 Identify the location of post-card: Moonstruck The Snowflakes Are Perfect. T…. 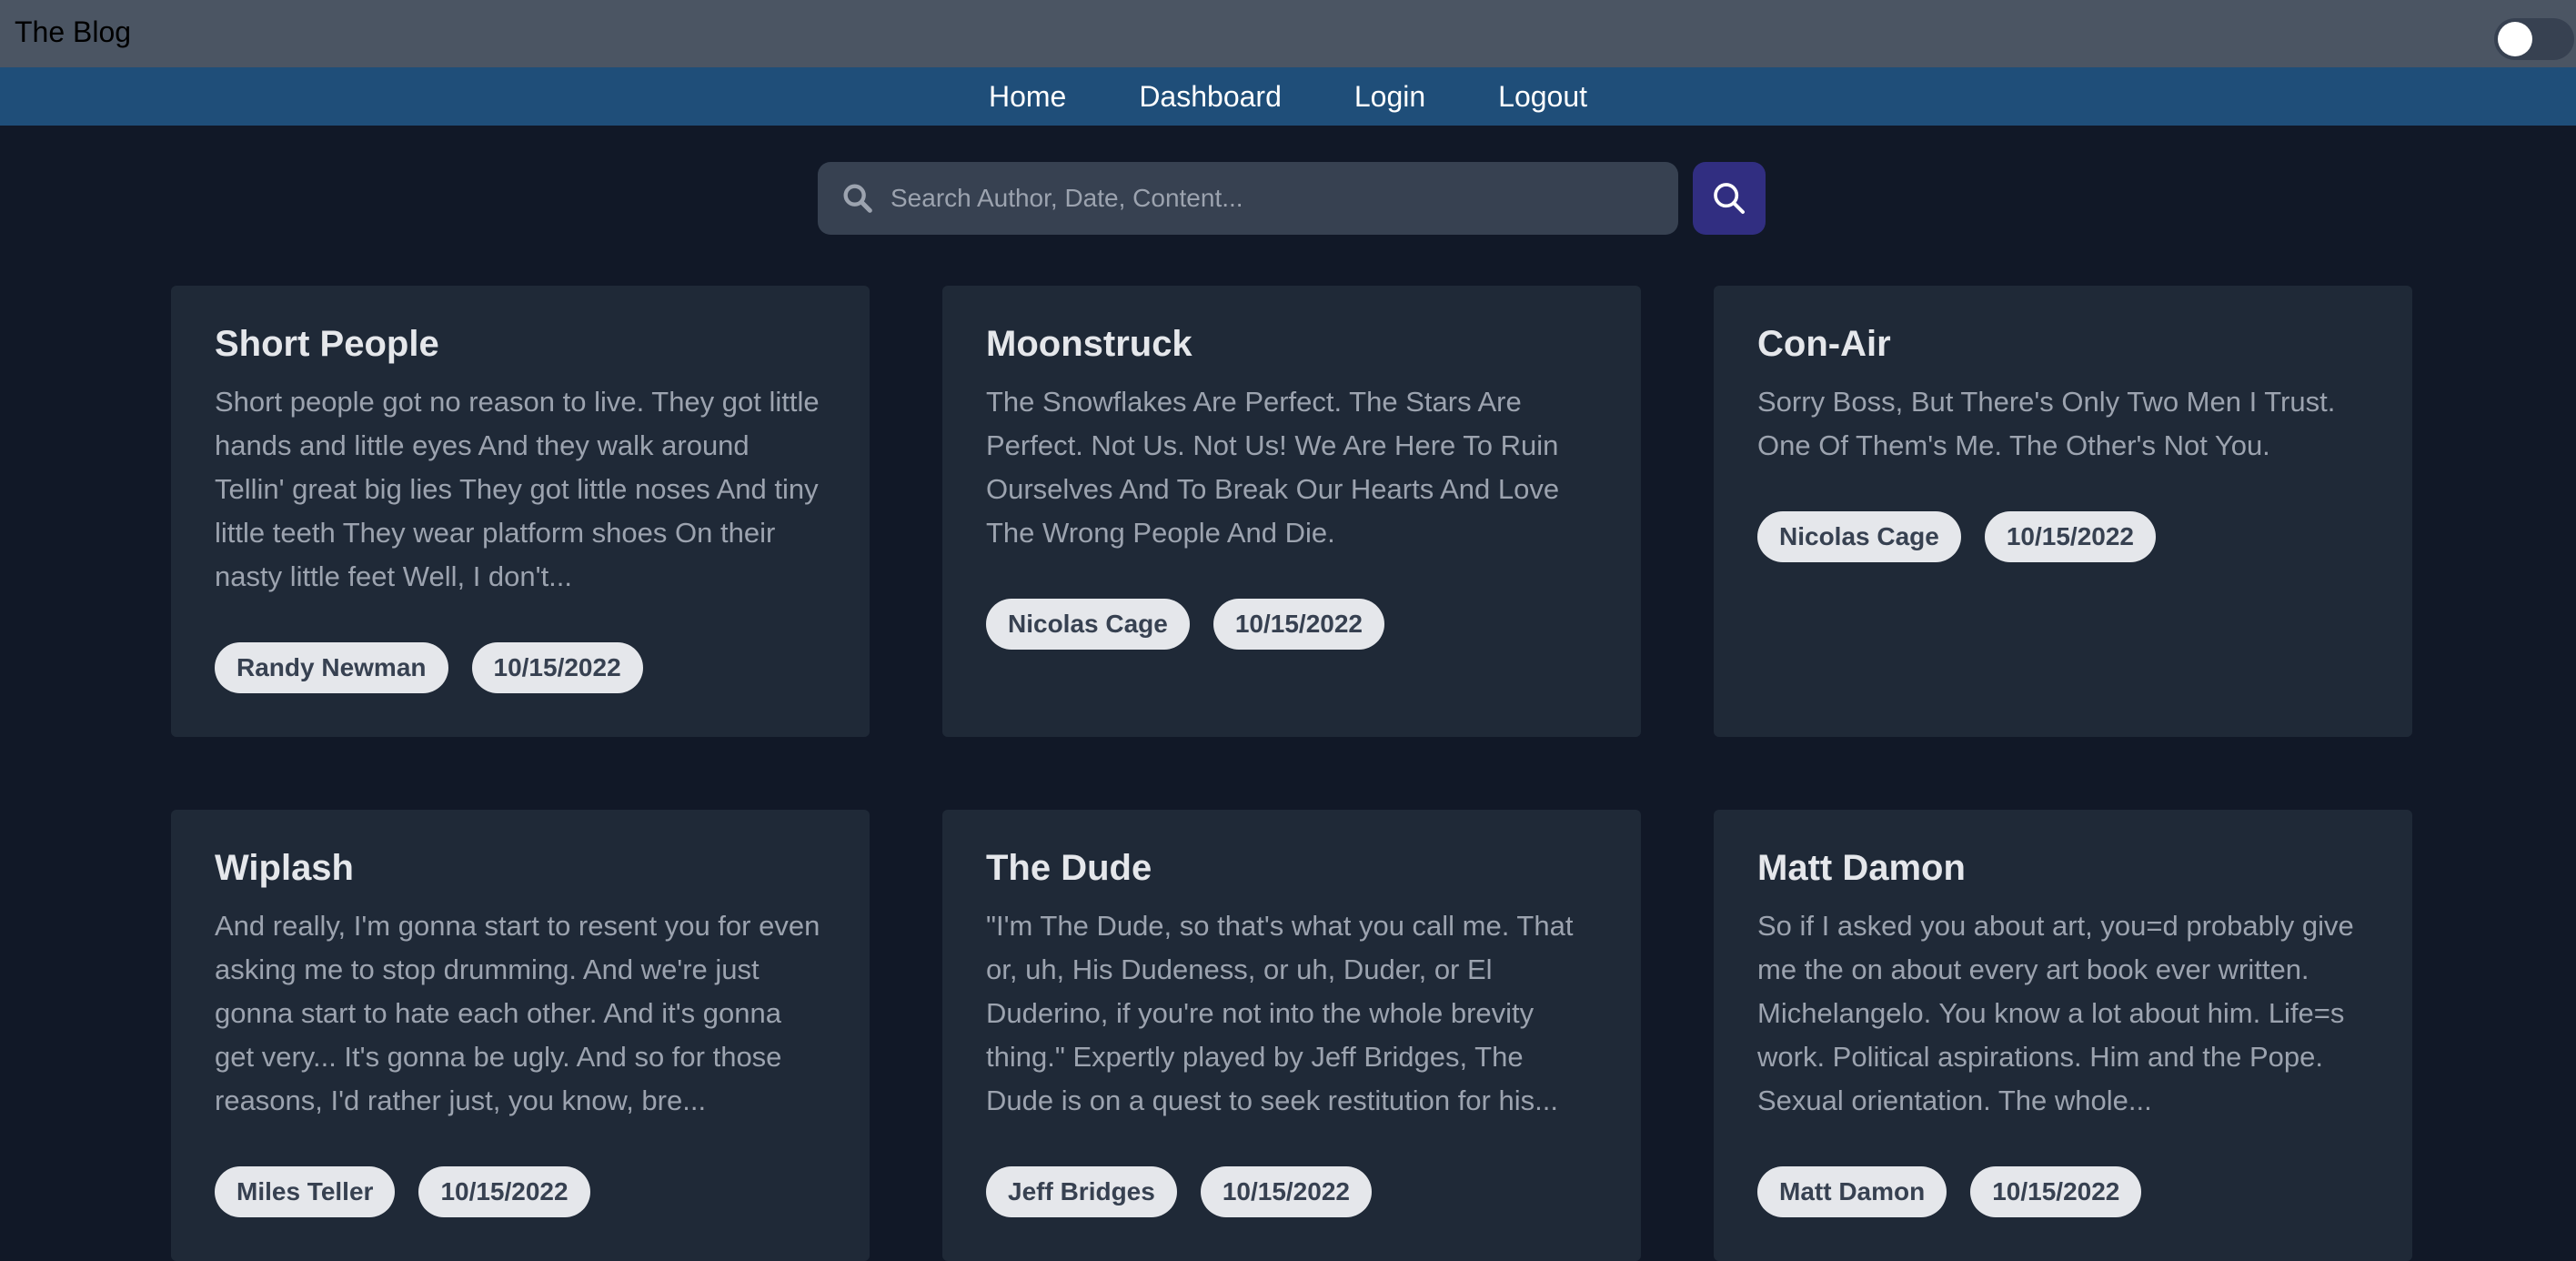
(1291, 512).